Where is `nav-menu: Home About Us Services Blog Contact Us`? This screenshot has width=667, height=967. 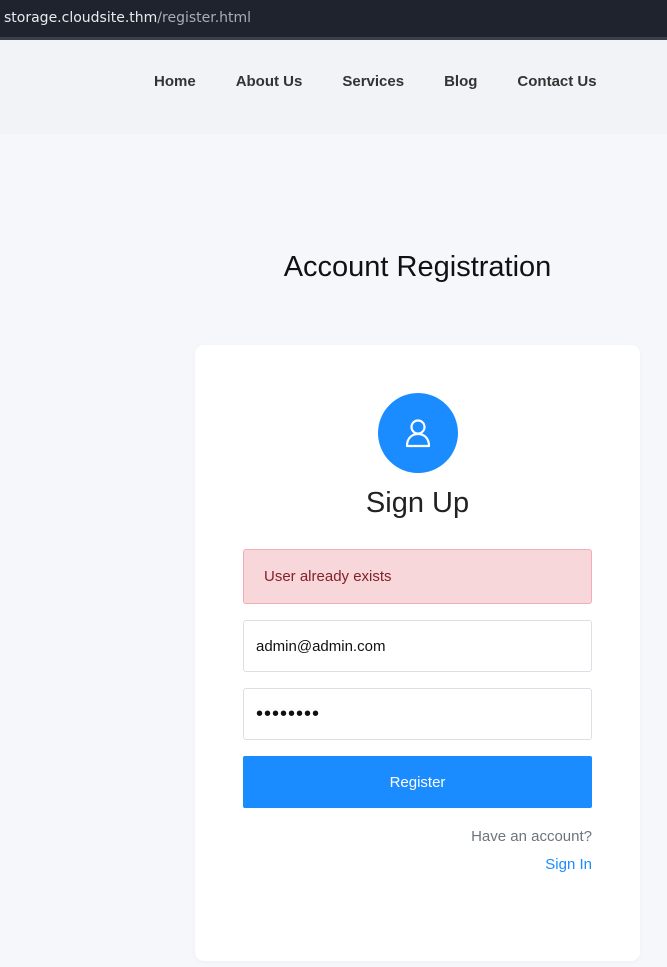
nav-menu: Home About Us Services Blog Contact Us is located at coordinates (375, 81).